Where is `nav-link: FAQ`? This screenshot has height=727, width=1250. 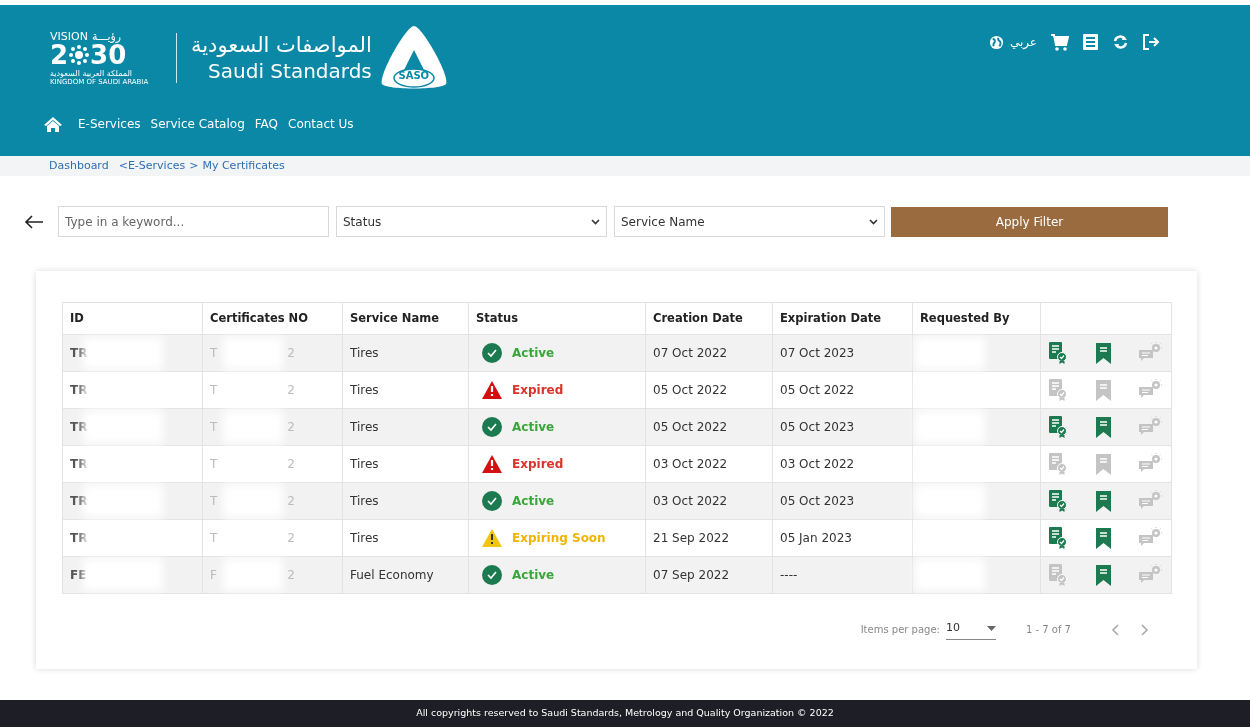 nav-link: FAQ is located at coordinates (266, 124).